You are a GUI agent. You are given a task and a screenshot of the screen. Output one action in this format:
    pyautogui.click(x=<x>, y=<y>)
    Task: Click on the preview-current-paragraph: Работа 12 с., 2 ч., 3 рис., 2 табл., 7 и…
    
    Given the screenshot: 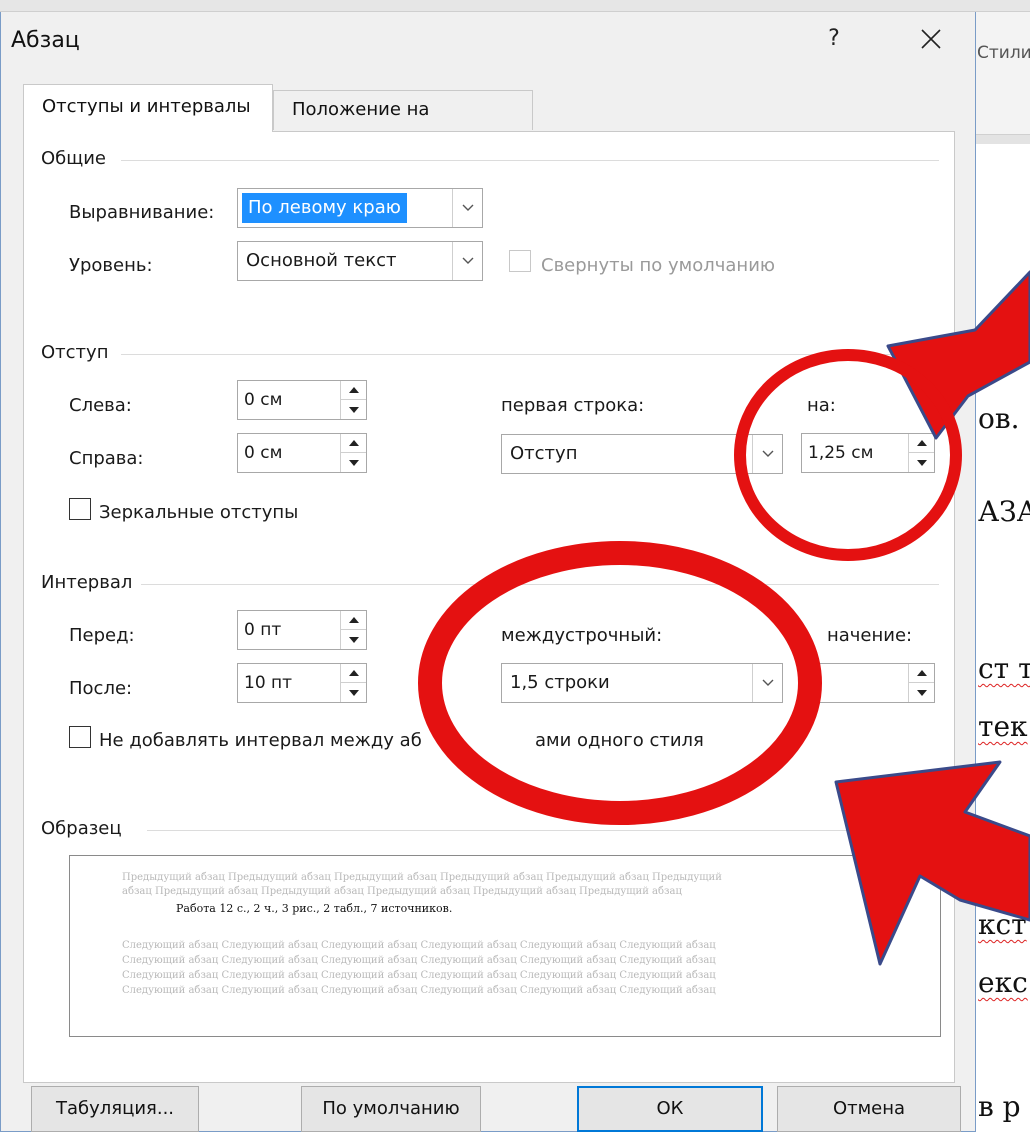 What is the action you would take?
    pyautogui.click(x=314, y=908)
    